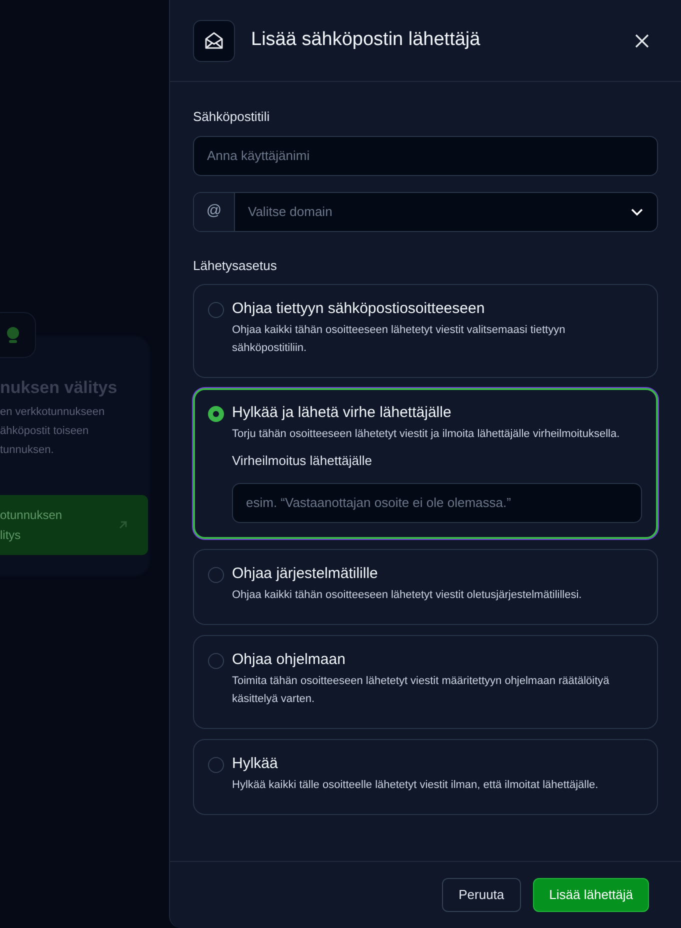 This screenshot has width=681, height=928. Describe the element at coordinates (425, 776) in the screenshot. I see `option-card: Hylkää Hylkää kaikki tälle osoitteelle lähetetyt viestit ilman, että ilmoitat lähettäjälle.` at that location.